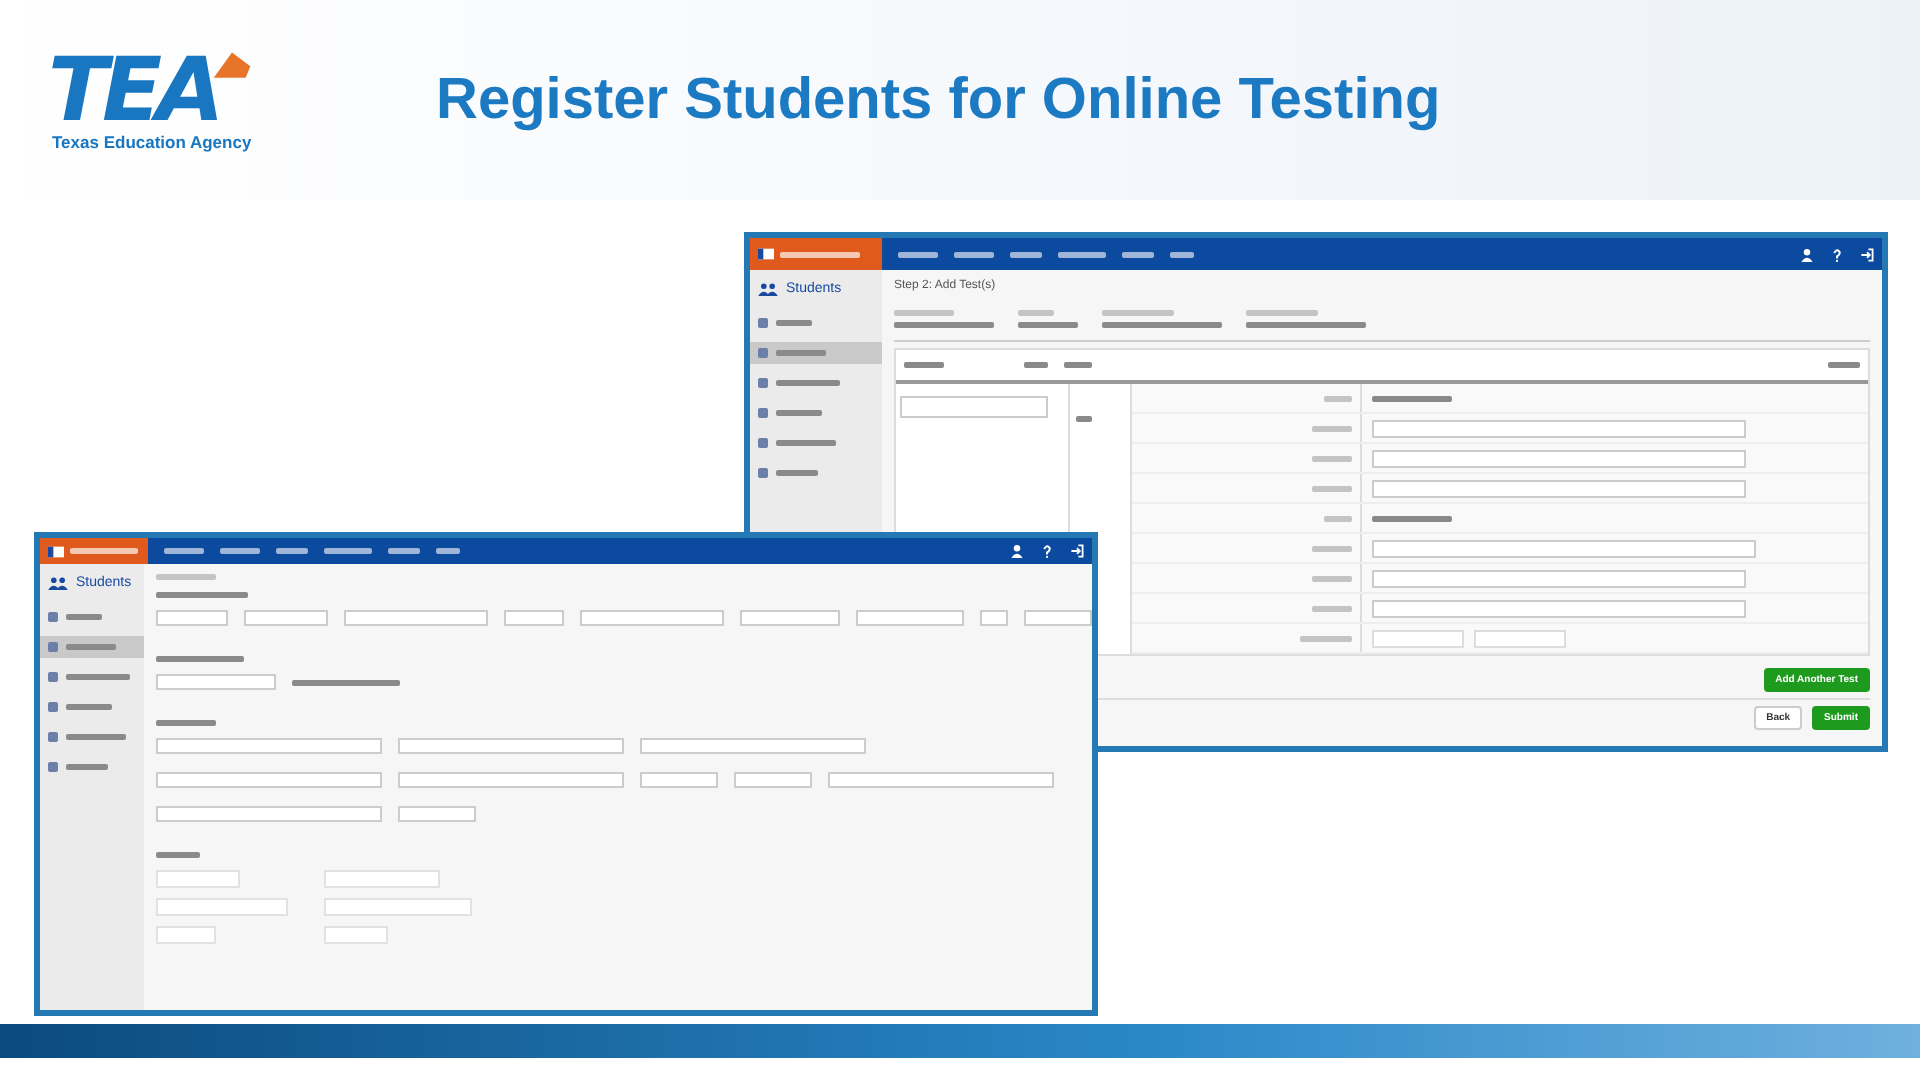  Describe the element at coordinates (974, 407) in the screenshot. I see `subject-select` at that location.